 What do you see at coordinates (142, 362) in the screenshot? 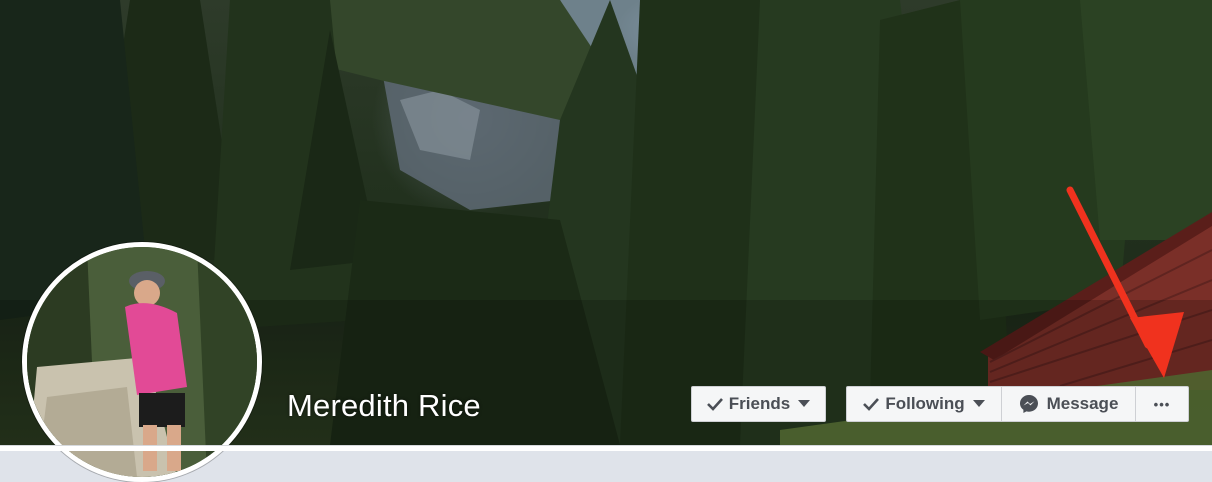
I see `profile-picture-image` at bounding box center [142, 362].